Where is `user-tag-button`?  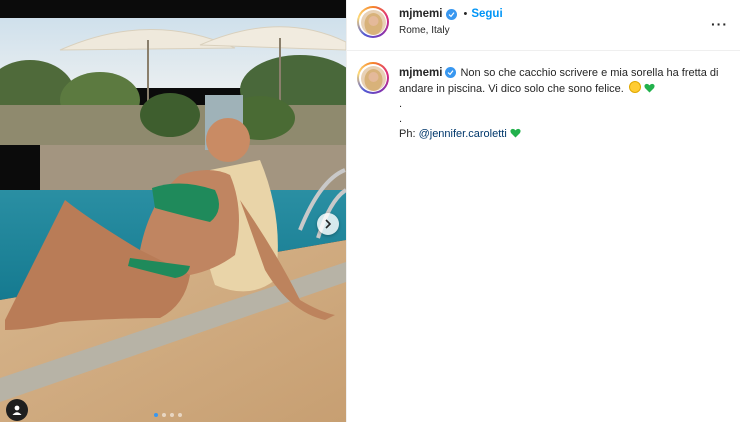
user-tag-button is located at coordinates (17, 410).